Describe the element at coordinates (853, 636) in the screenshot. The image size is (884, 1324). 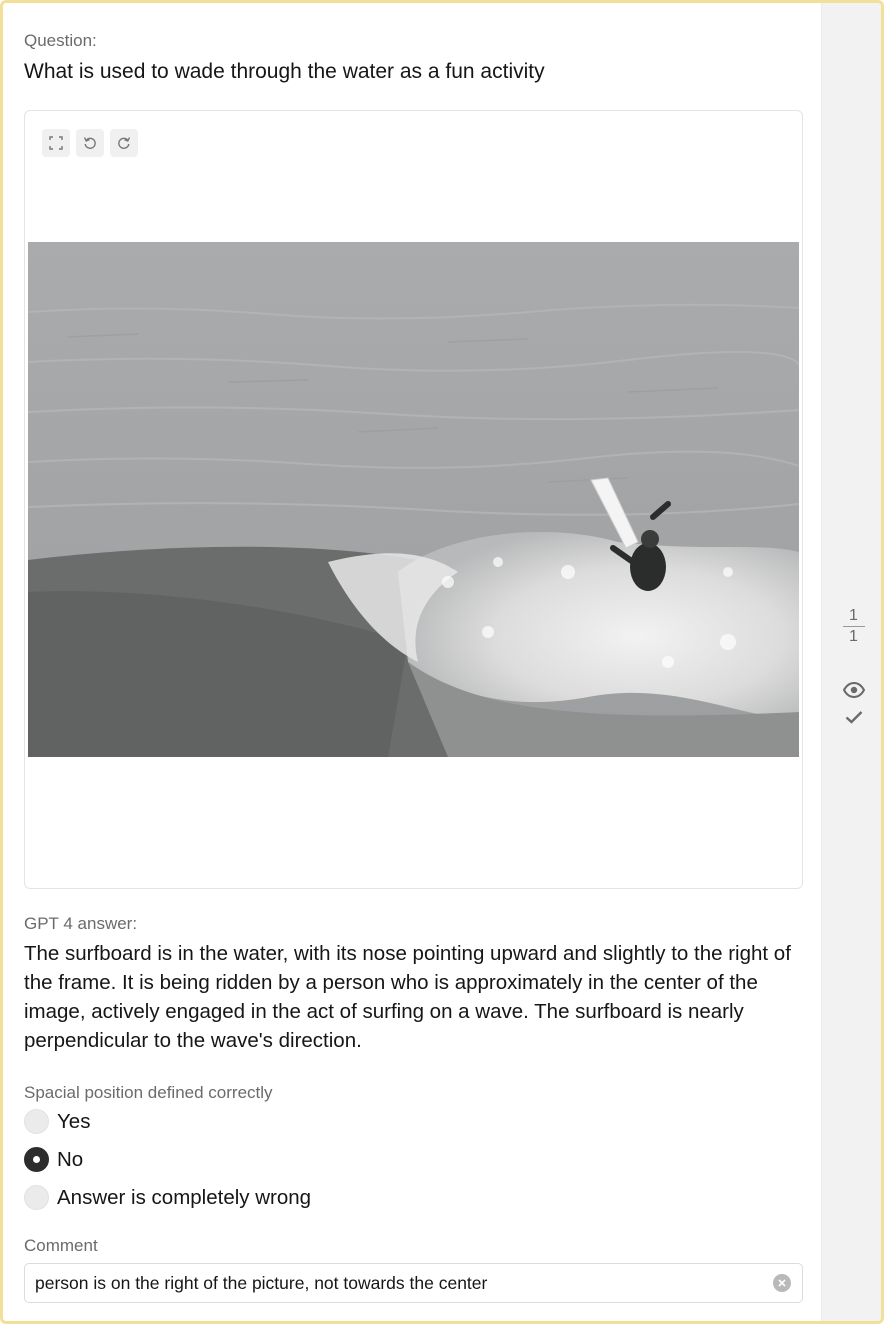
I see `page-total: 1` at that location.